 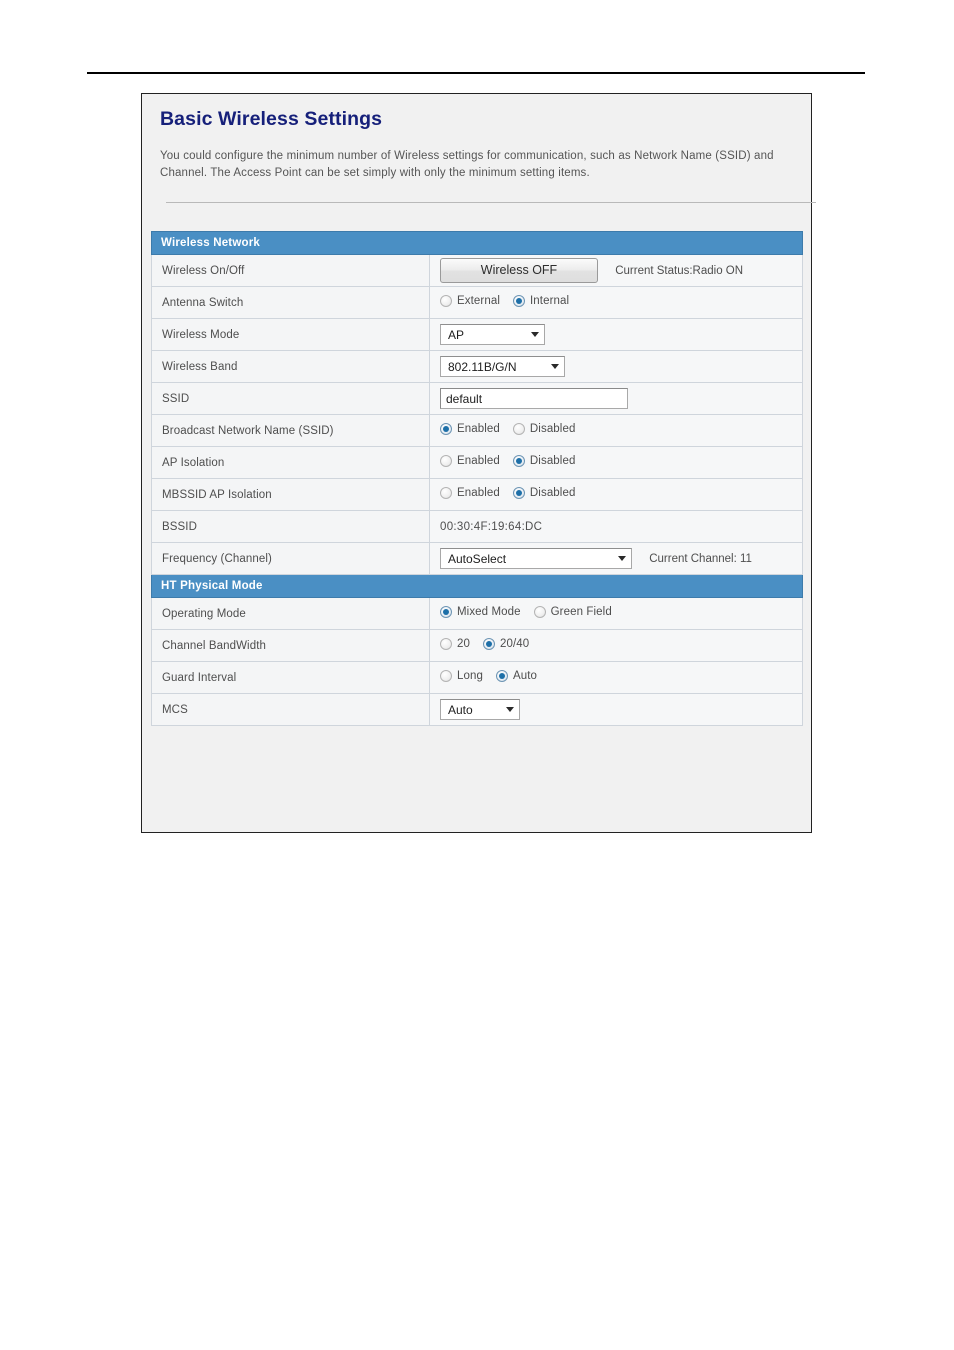 I want to click on antenna-switch-label-internal: Internal, so click(x=550, y=301).